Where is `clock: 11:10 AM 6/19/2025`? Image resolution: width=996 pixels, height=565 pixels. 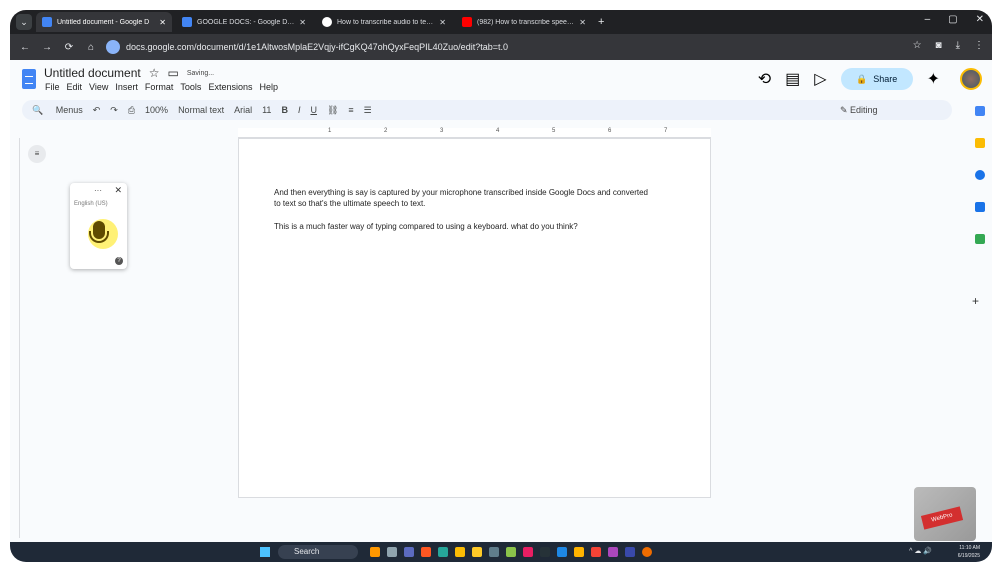
clock: 11:10 AM 6/19/2025 is located at coordinates (969, 552).